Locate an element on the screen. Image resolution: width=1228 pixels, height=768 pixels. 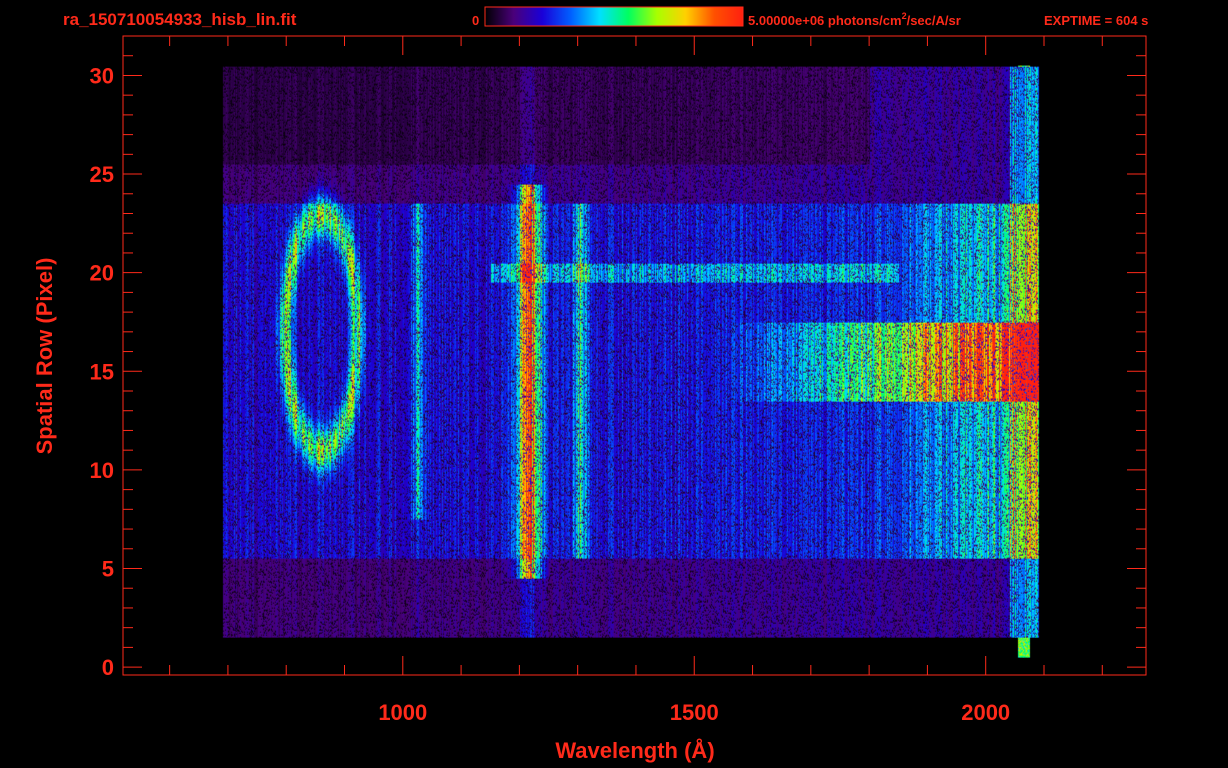
y-tick-label: 10 is located at coordinates (102, 470).